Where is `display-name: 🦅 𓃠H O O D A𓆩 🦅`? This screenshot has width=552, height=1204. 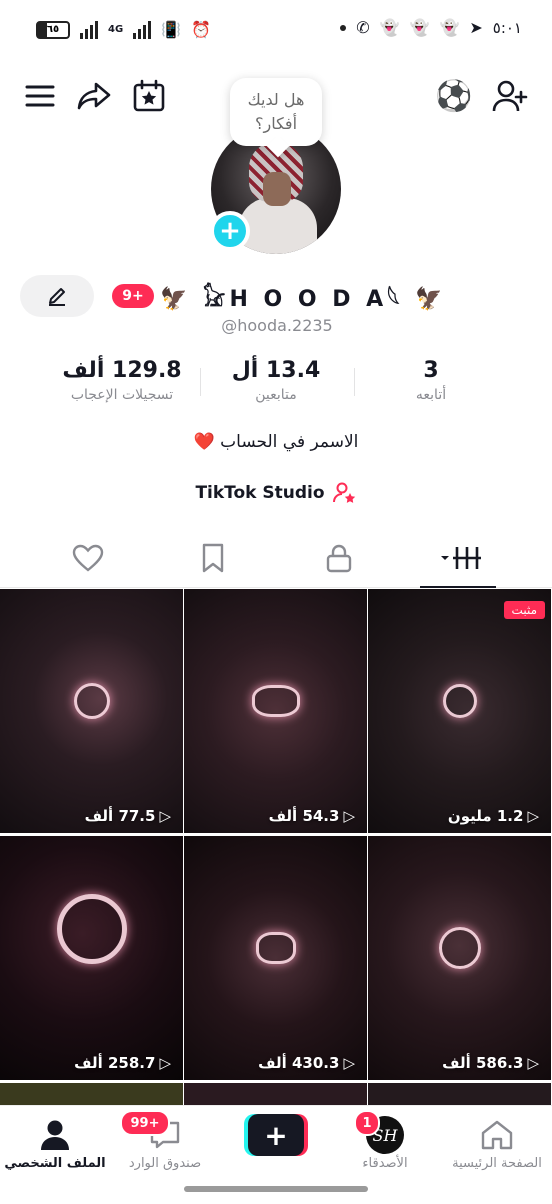
display-name: 🦅 𓃠H O O D A𓆩 🦅 is located at coordinates (303, 299).